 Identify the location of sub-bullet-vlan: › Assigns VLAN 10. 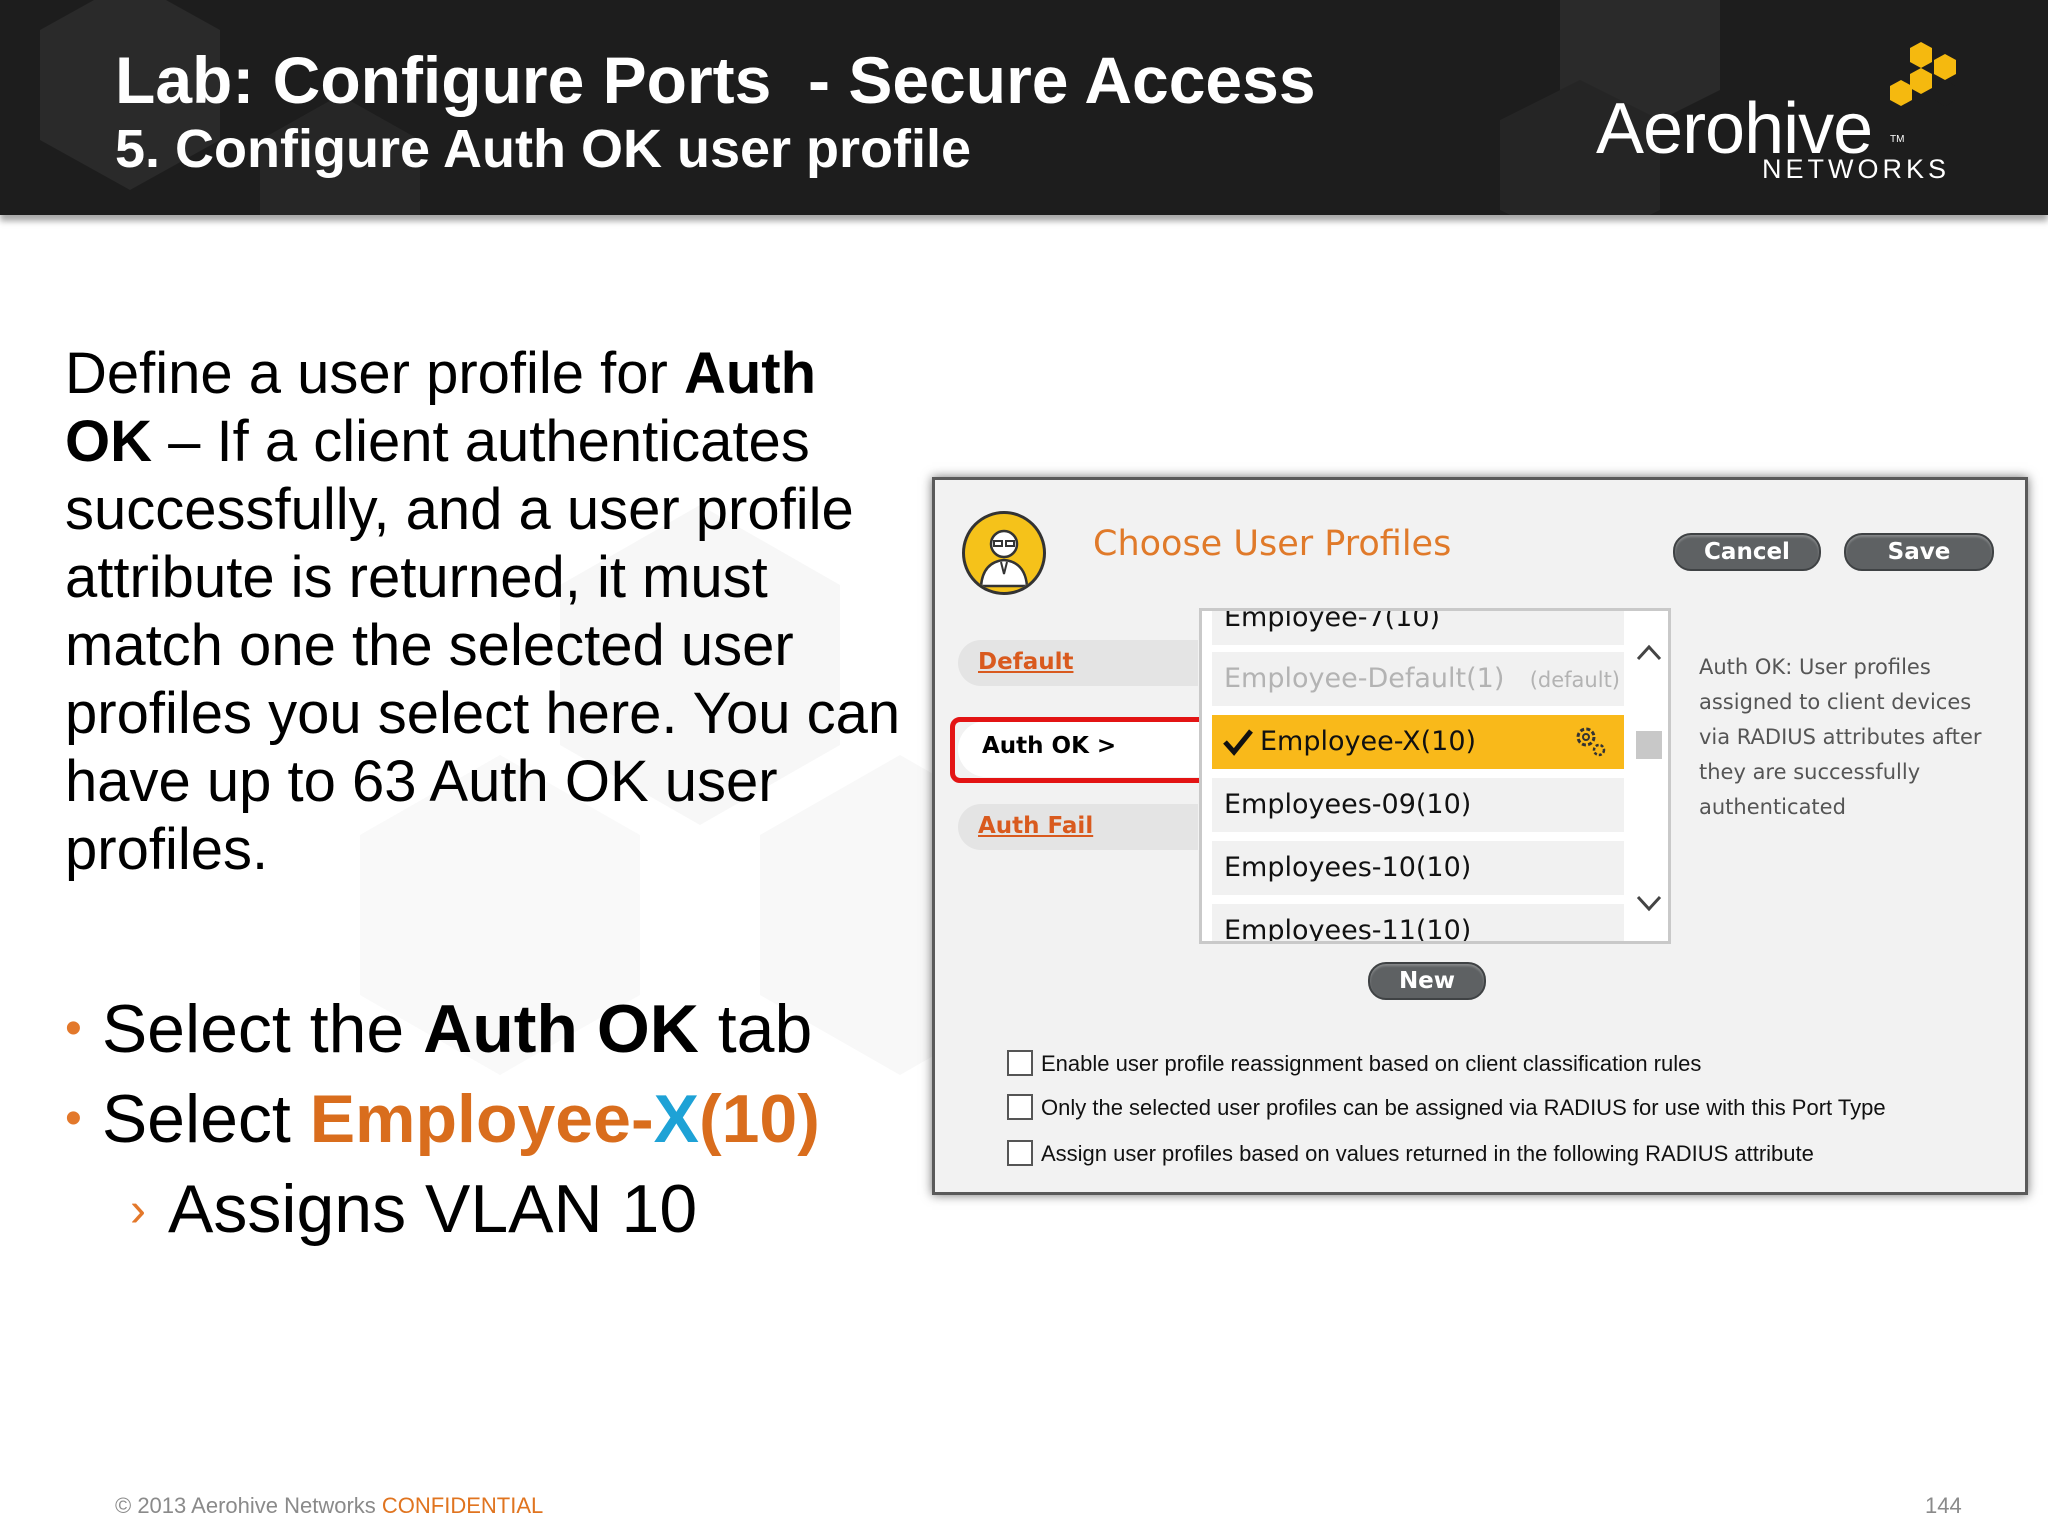
(413, 1209).